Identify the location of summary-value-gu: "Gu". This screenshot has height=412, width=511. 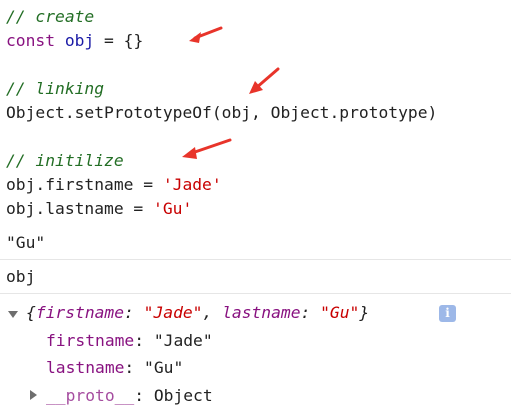
(340, 312).